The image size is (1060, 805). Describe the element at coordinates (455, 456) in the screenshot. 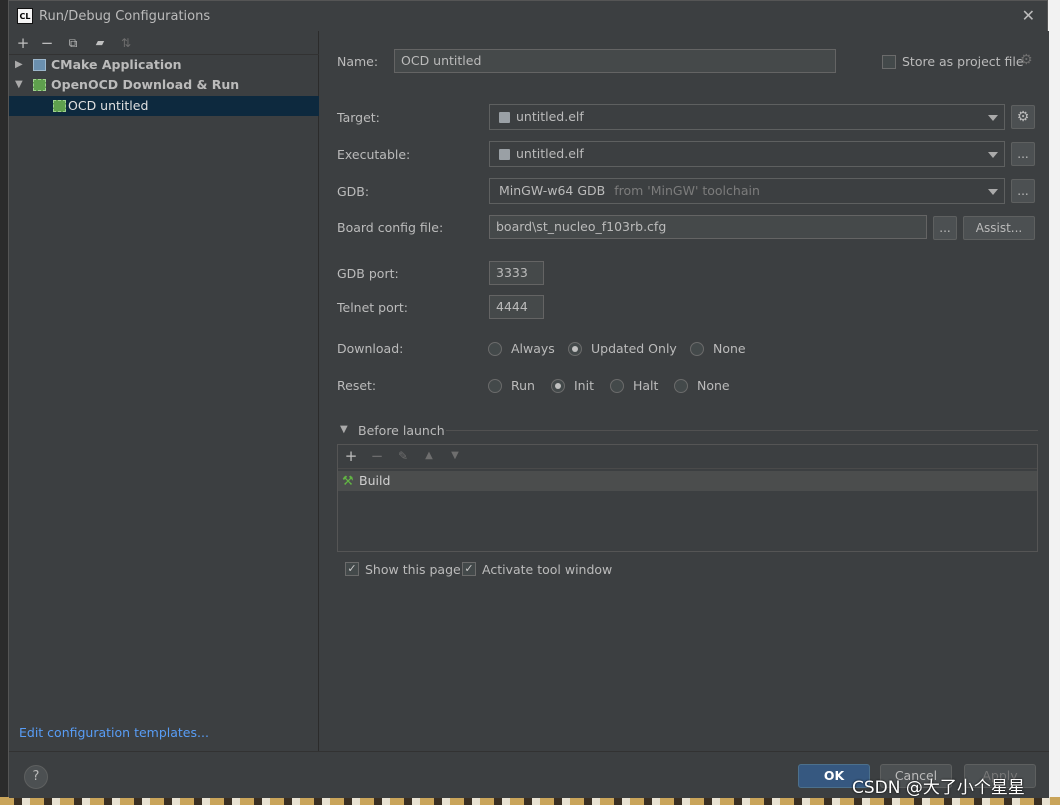

I see `move-down-icon: ▼` at that location.